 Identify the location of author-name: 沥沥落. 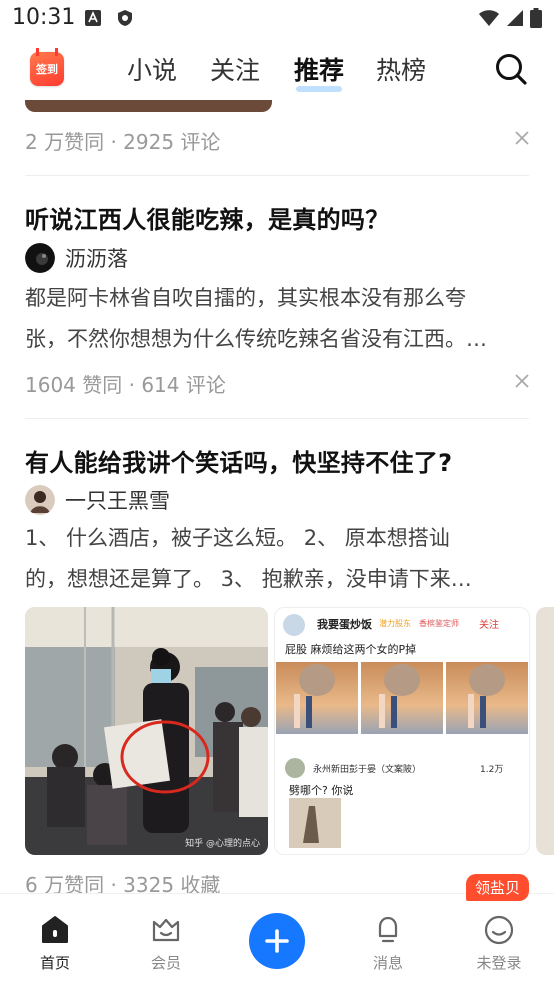
(96, 259).